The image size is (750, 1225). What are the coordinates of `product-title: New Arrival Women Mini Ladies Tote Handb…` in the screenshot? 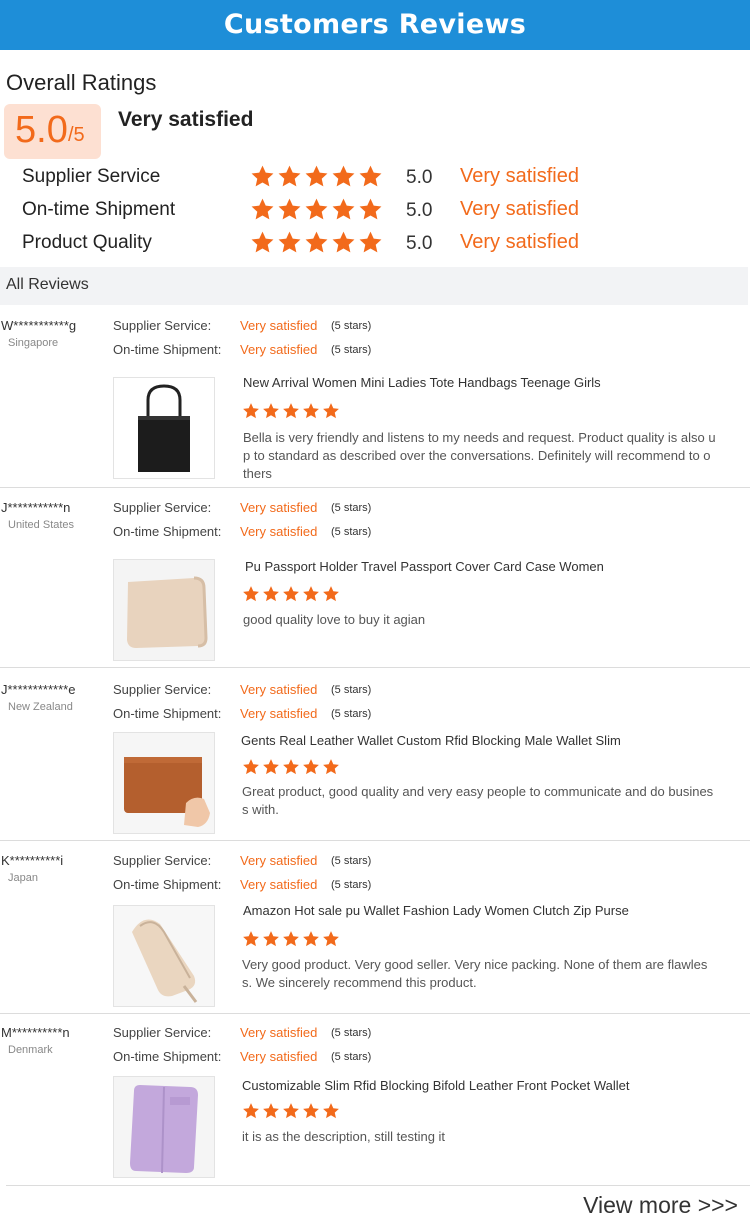 It's located at (422, 382).